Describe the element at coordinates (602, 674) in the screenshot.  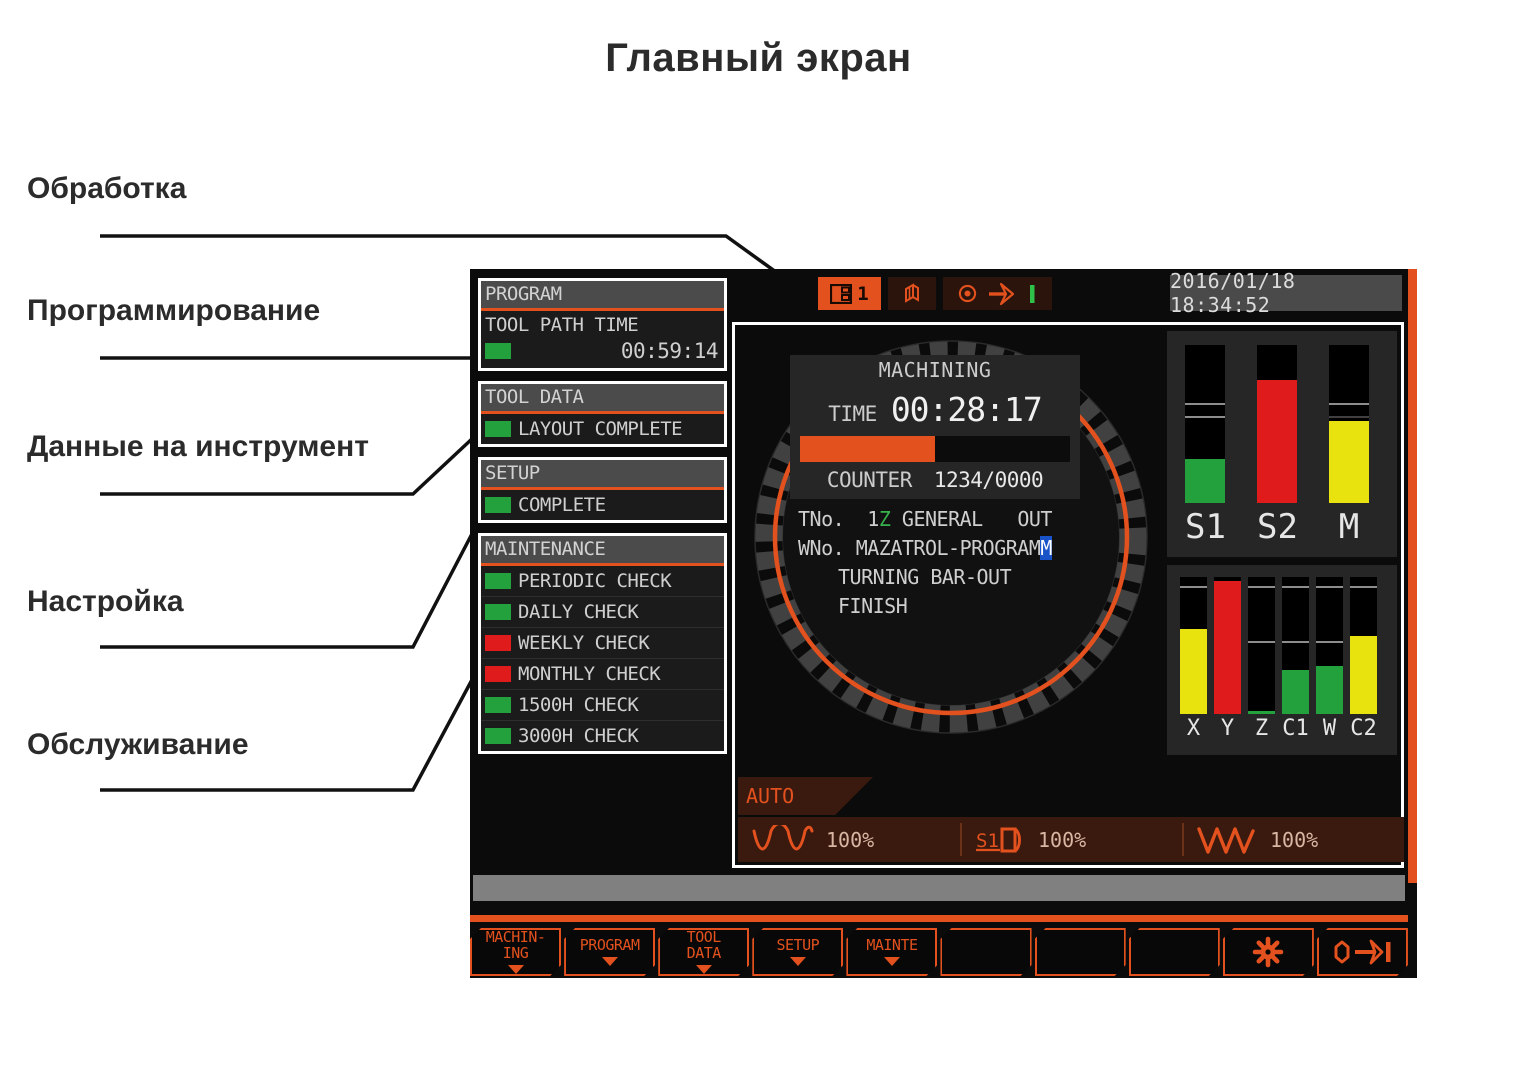
I see `list-item: MONTHLY CHECK` at that location.